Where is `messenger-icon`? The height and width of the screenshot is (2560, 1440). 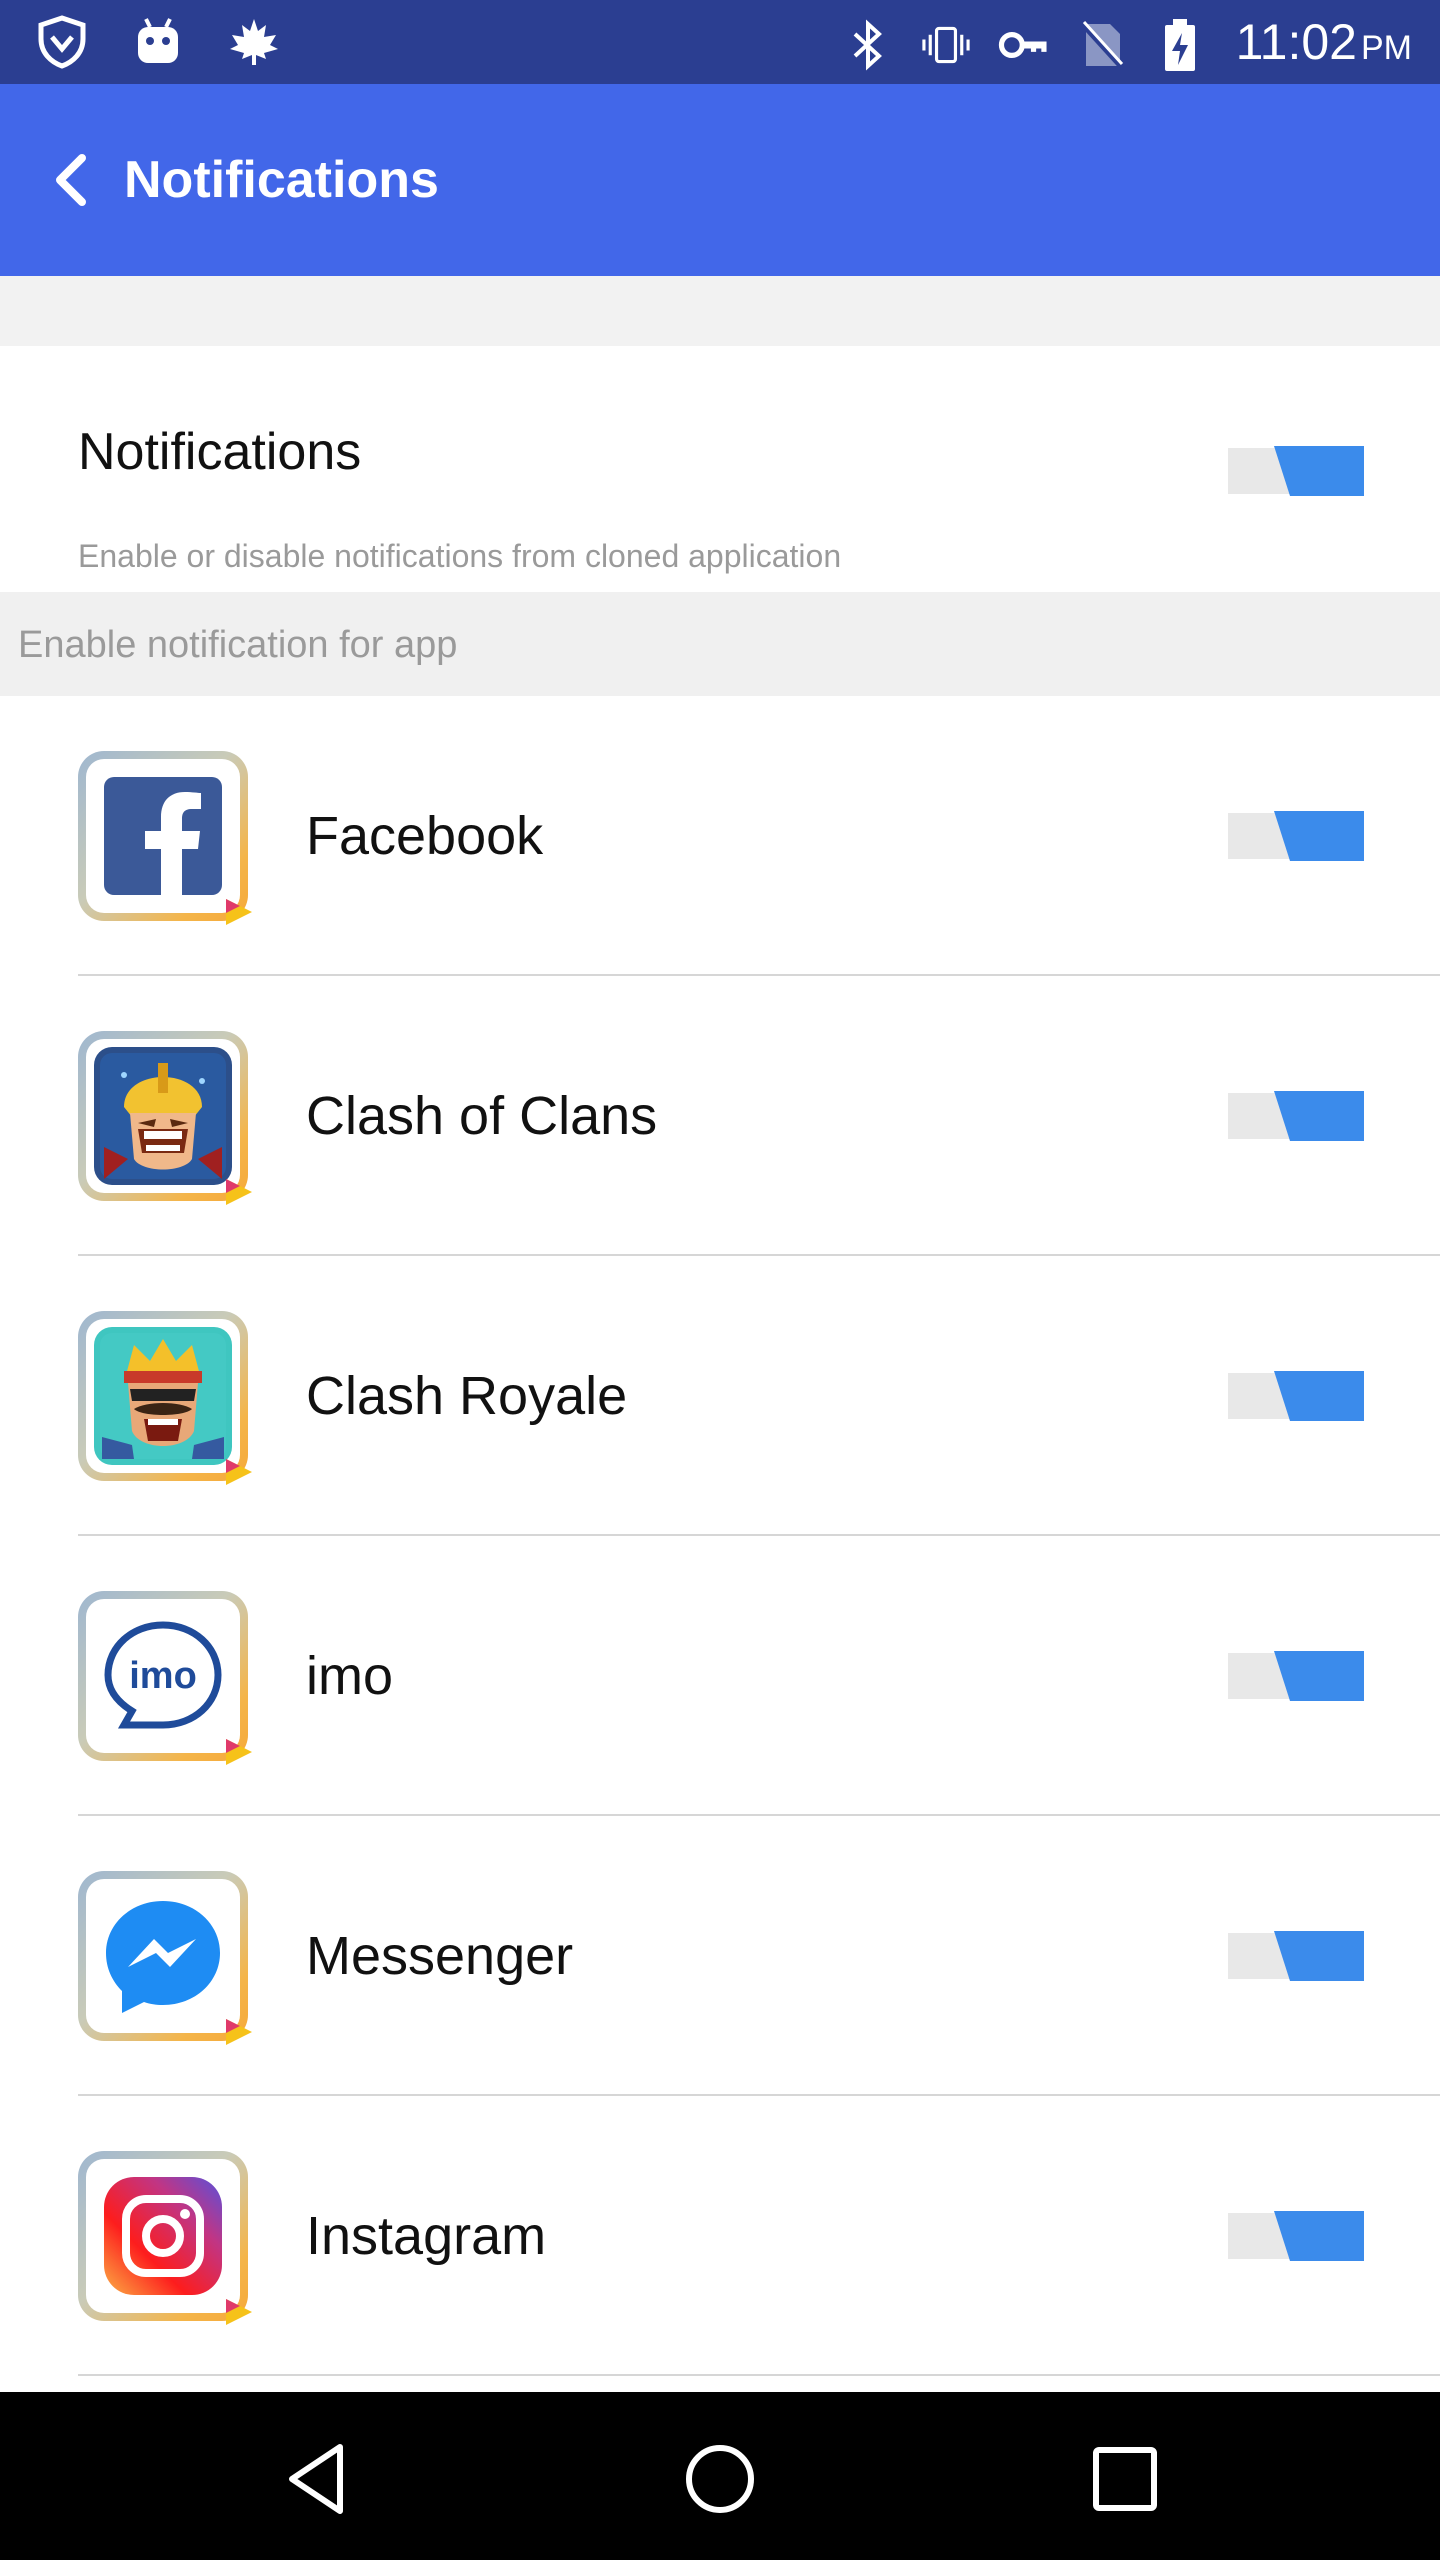
messenger-icon is located at coordinates (165, 1958).